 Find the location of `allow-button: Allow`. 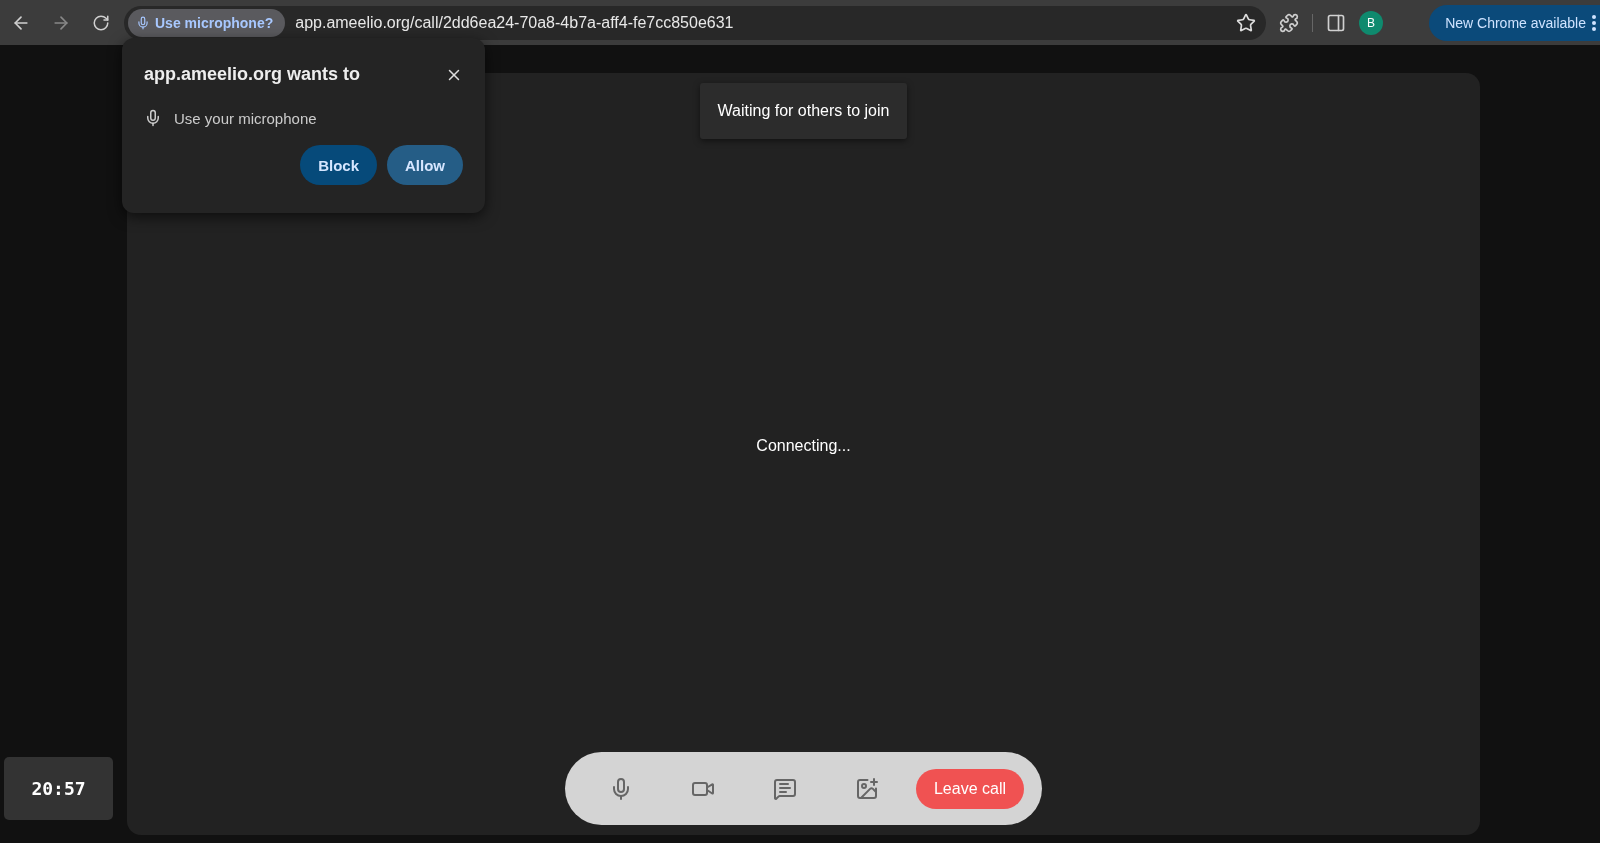

allow-button: Allow is located at coordinates (425, 165).